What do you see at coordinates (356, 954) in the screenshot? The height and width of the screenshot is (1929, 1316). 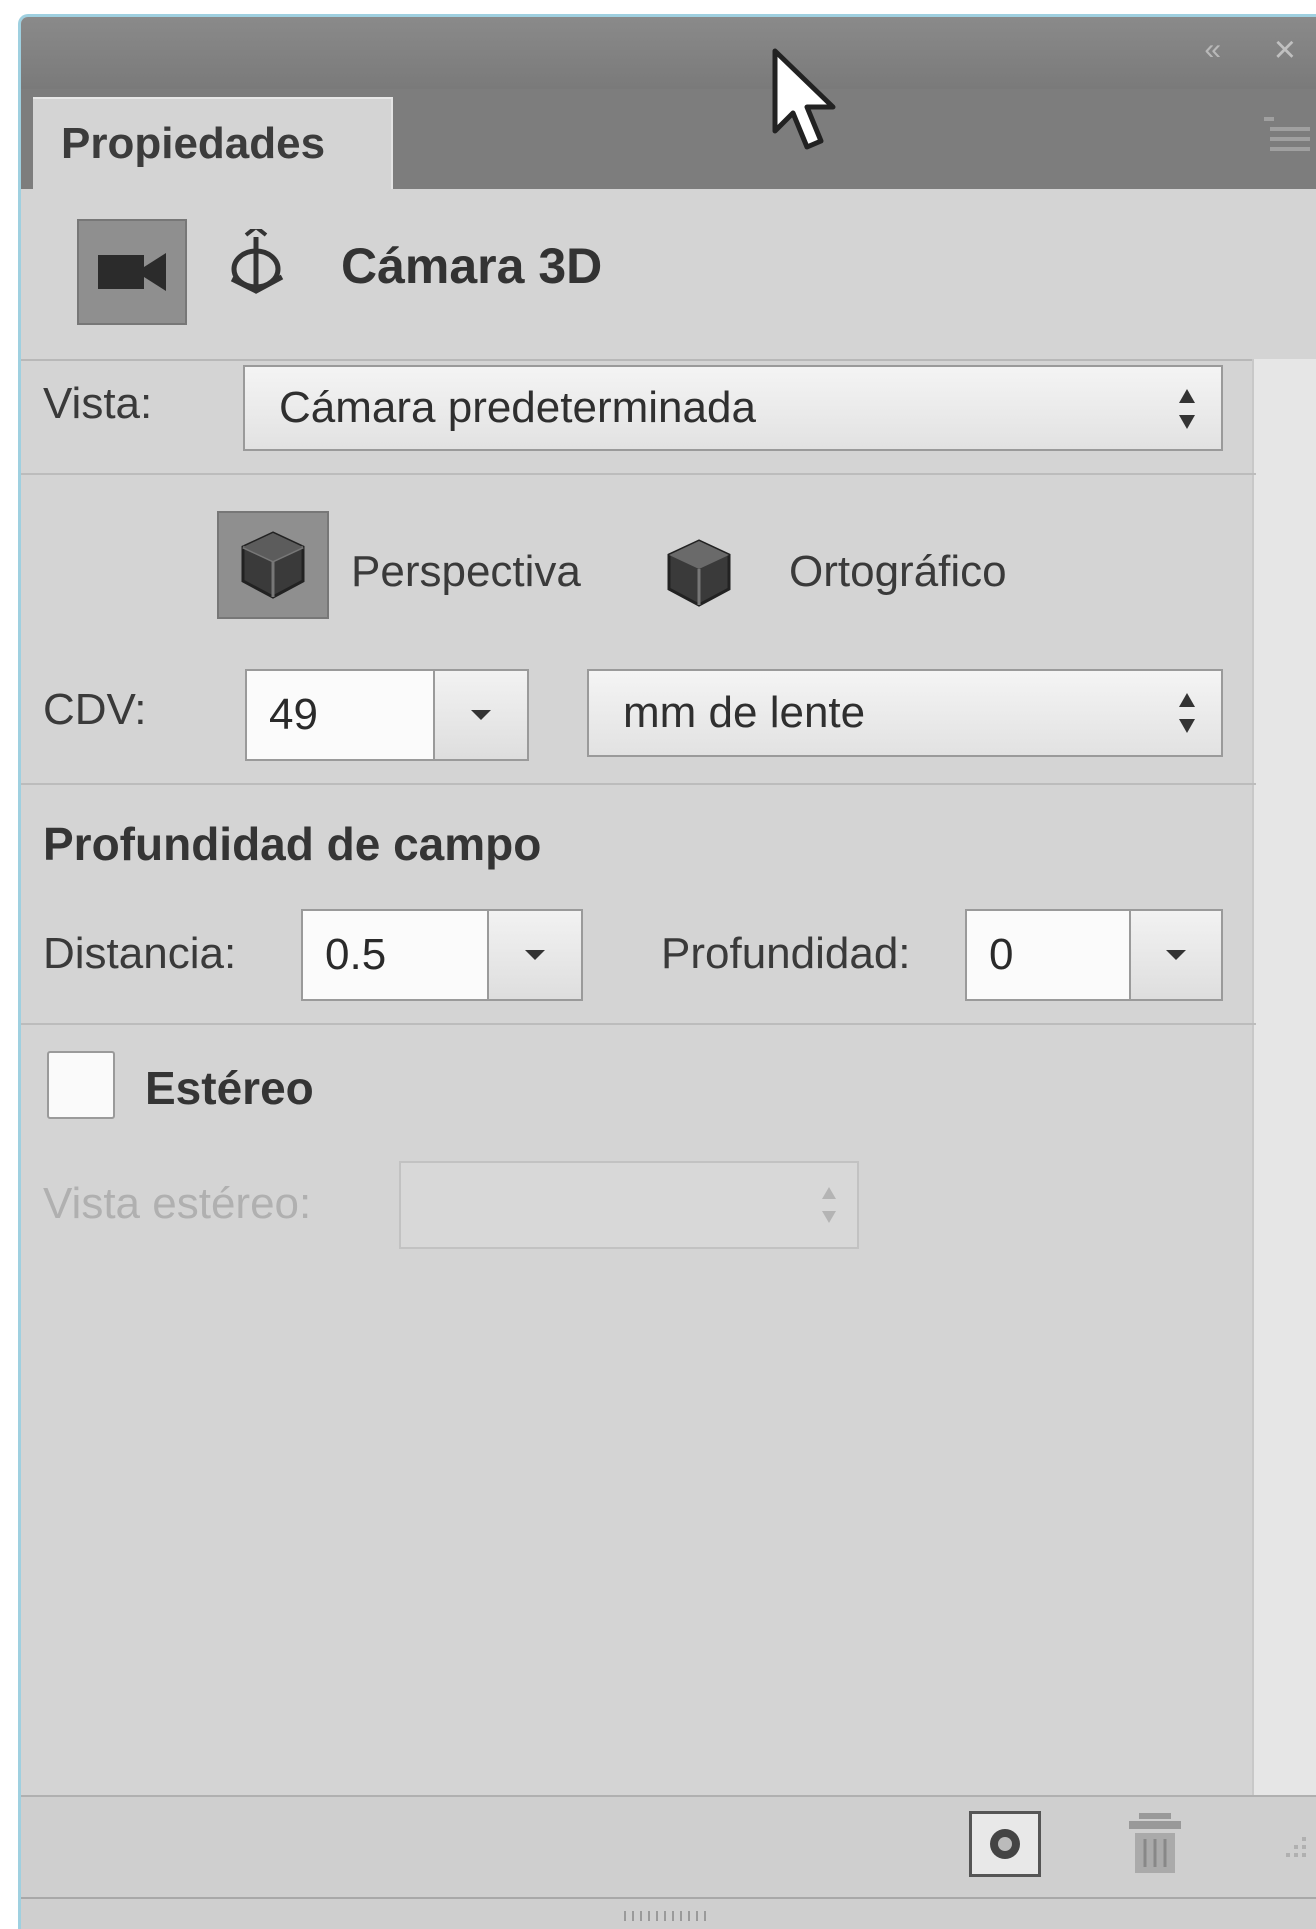 I see `distance-value: 0.5` at bounding box center [356, 954].